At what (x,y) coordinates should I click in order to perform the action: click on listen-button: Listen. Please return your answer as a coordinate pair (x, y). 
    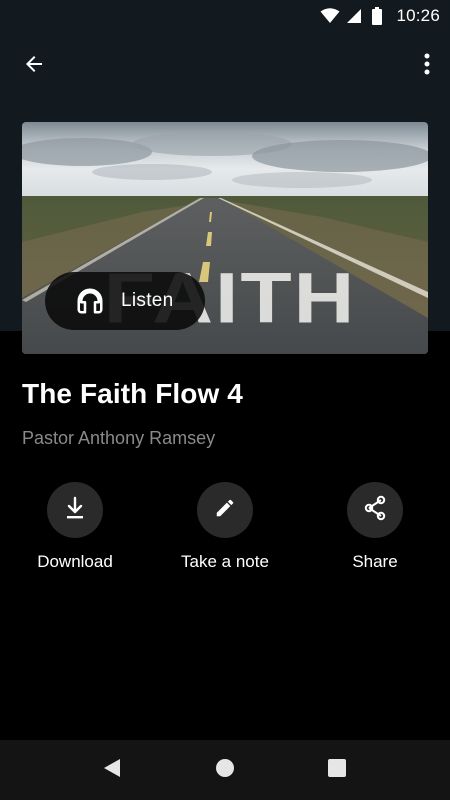
    Looking at the image, I should click on (125, 301).